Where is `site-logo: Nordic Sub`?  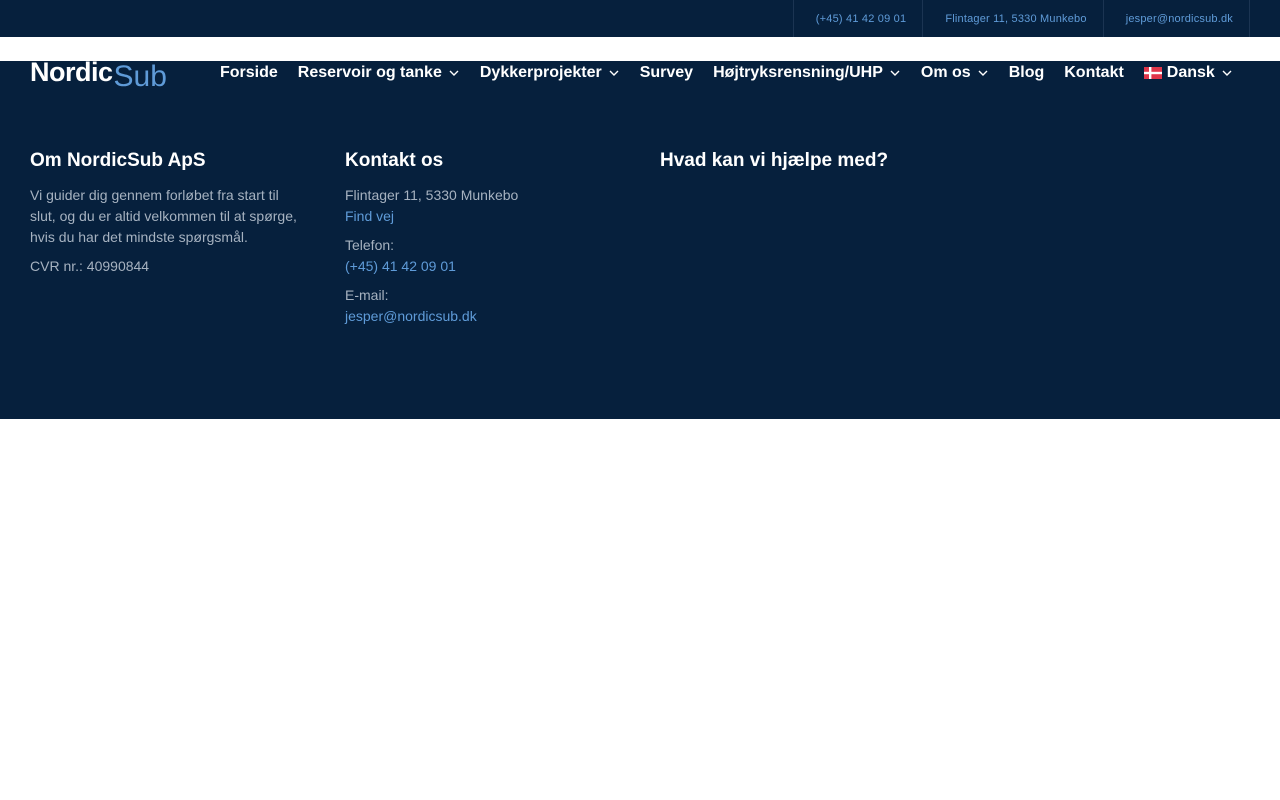 site-logo: Nordic Sub is located at coordinates (98, 72).